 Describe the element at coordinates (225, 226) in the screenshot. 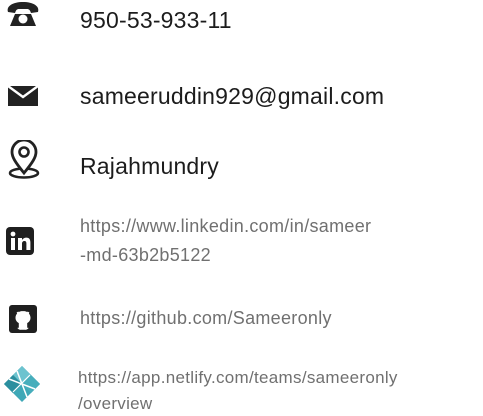

I see `linkedin-link-line1: https://www.linkedin.com/in/sameer` at that location.